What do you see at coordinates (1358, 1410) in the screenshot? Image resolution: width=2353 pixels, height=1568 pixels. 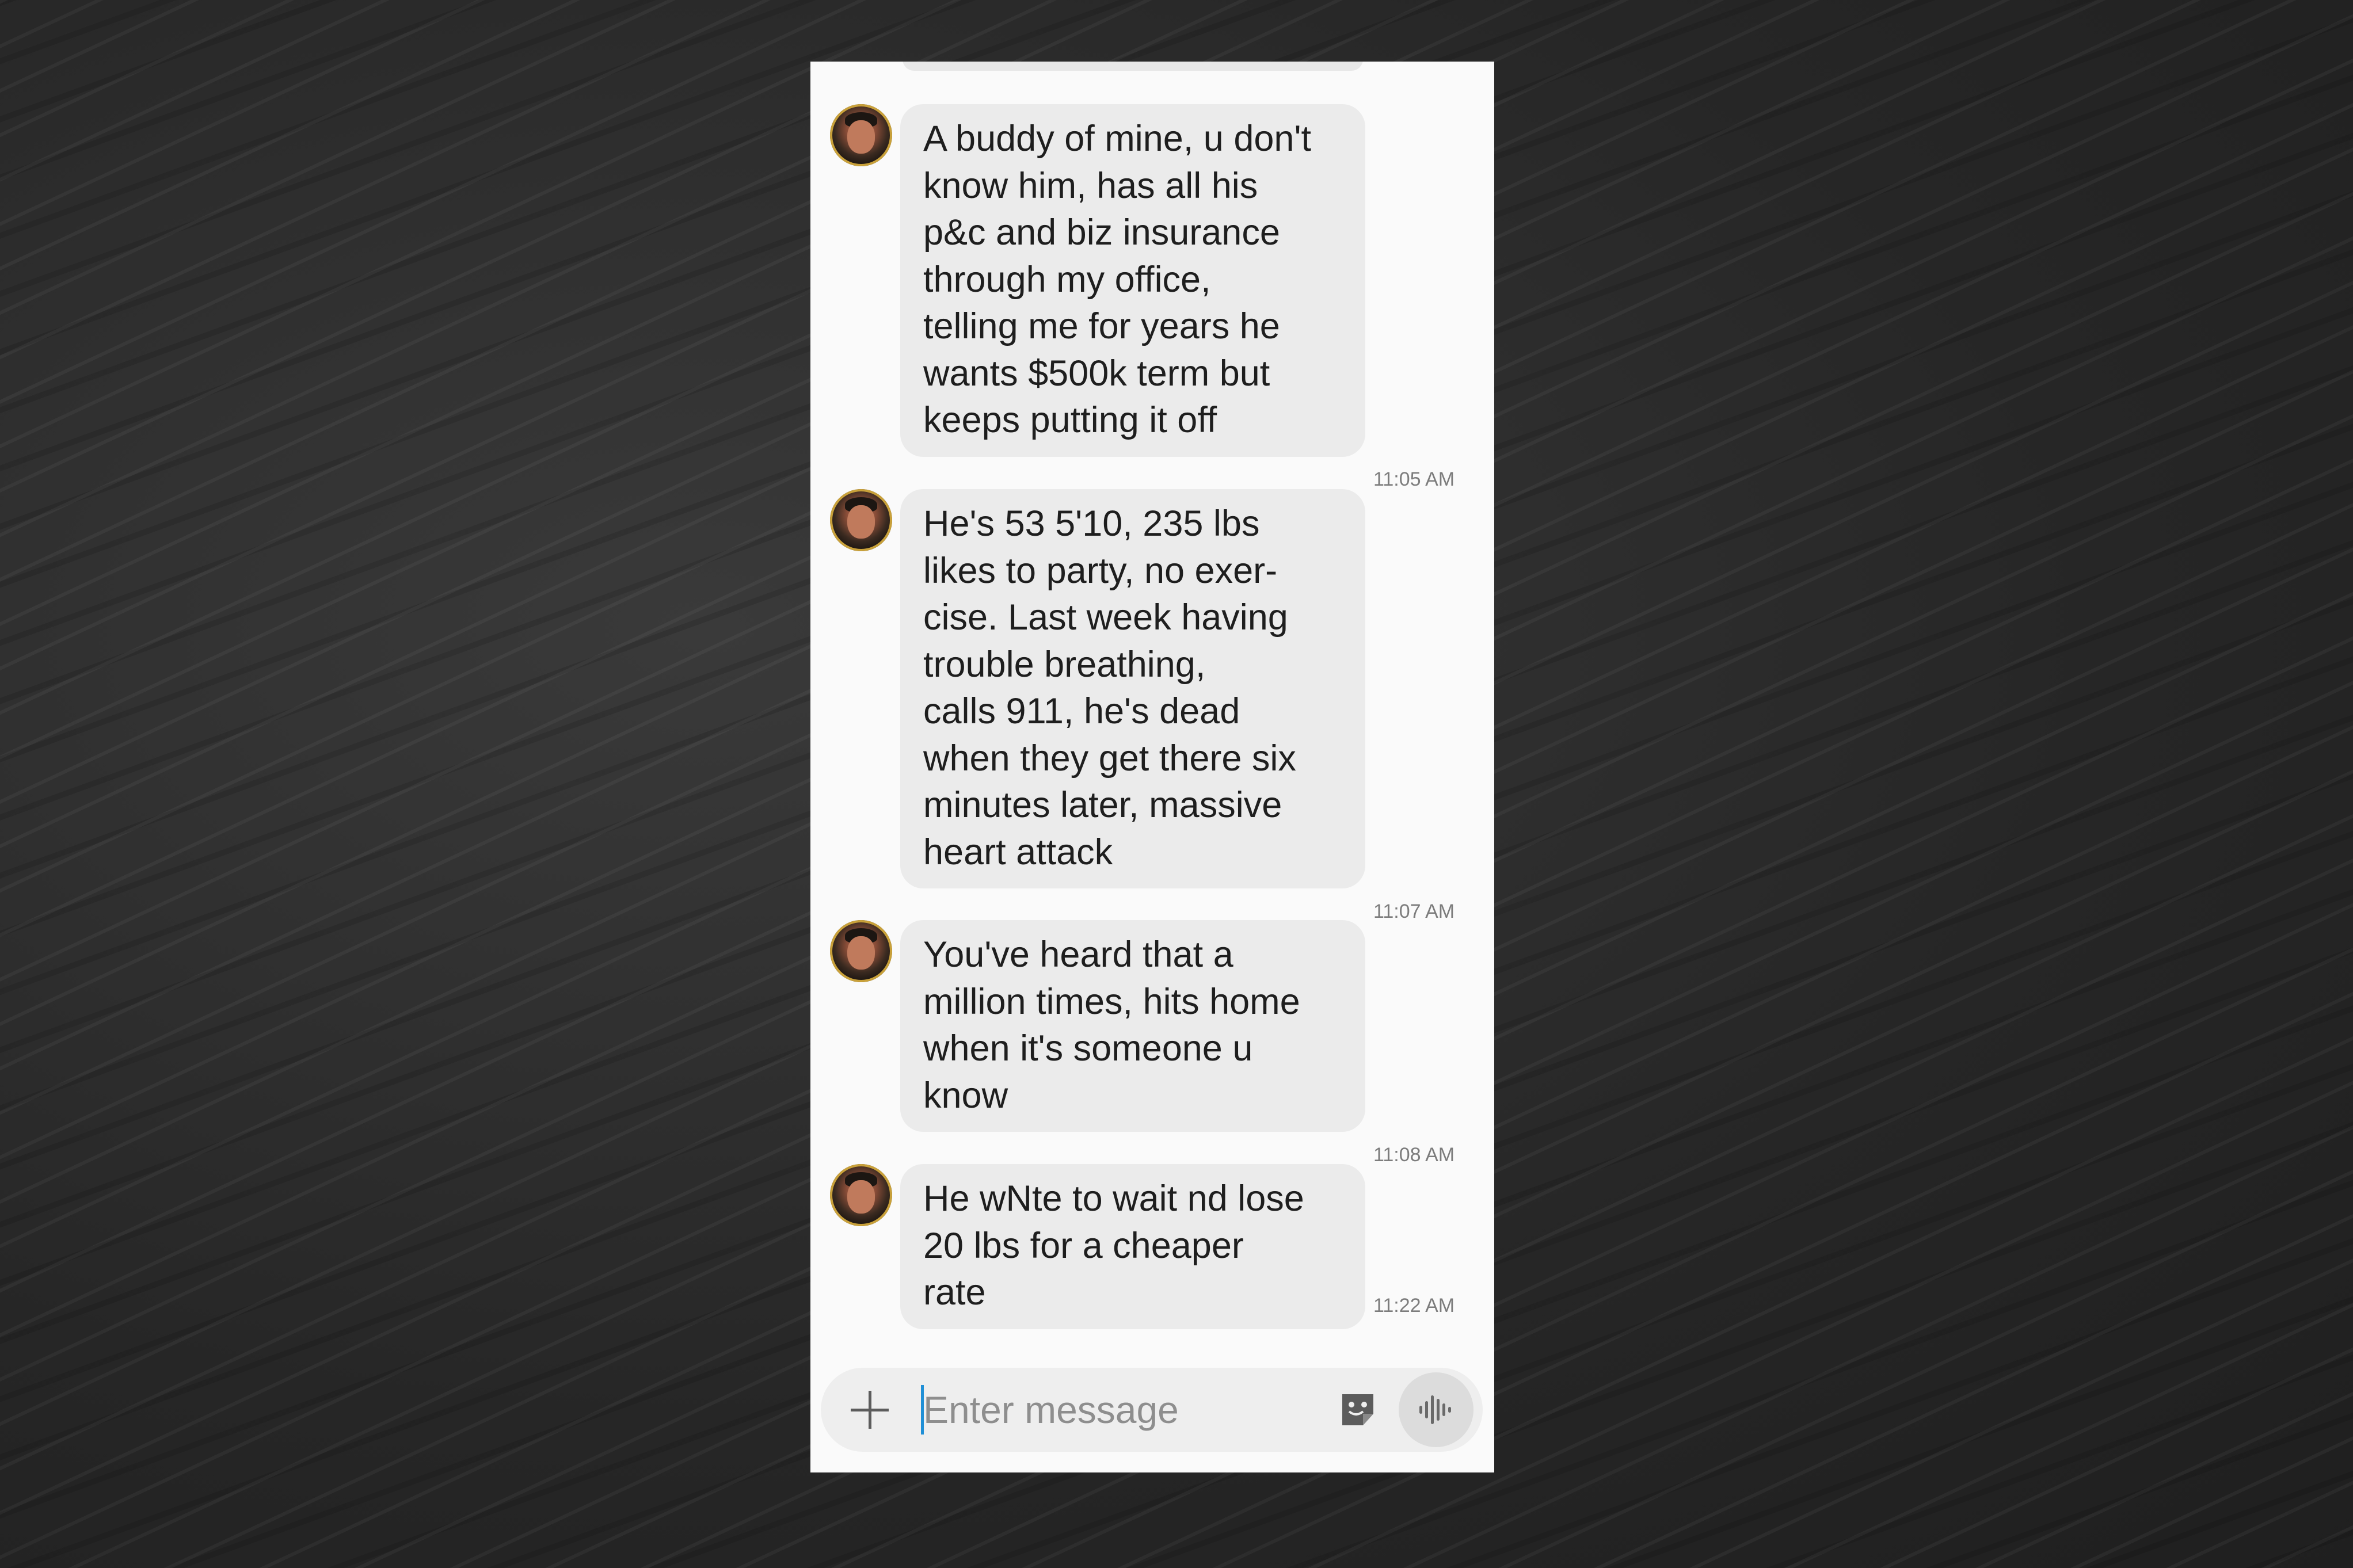 I see `sticker-icon` at bounding box center [1358, 1410].